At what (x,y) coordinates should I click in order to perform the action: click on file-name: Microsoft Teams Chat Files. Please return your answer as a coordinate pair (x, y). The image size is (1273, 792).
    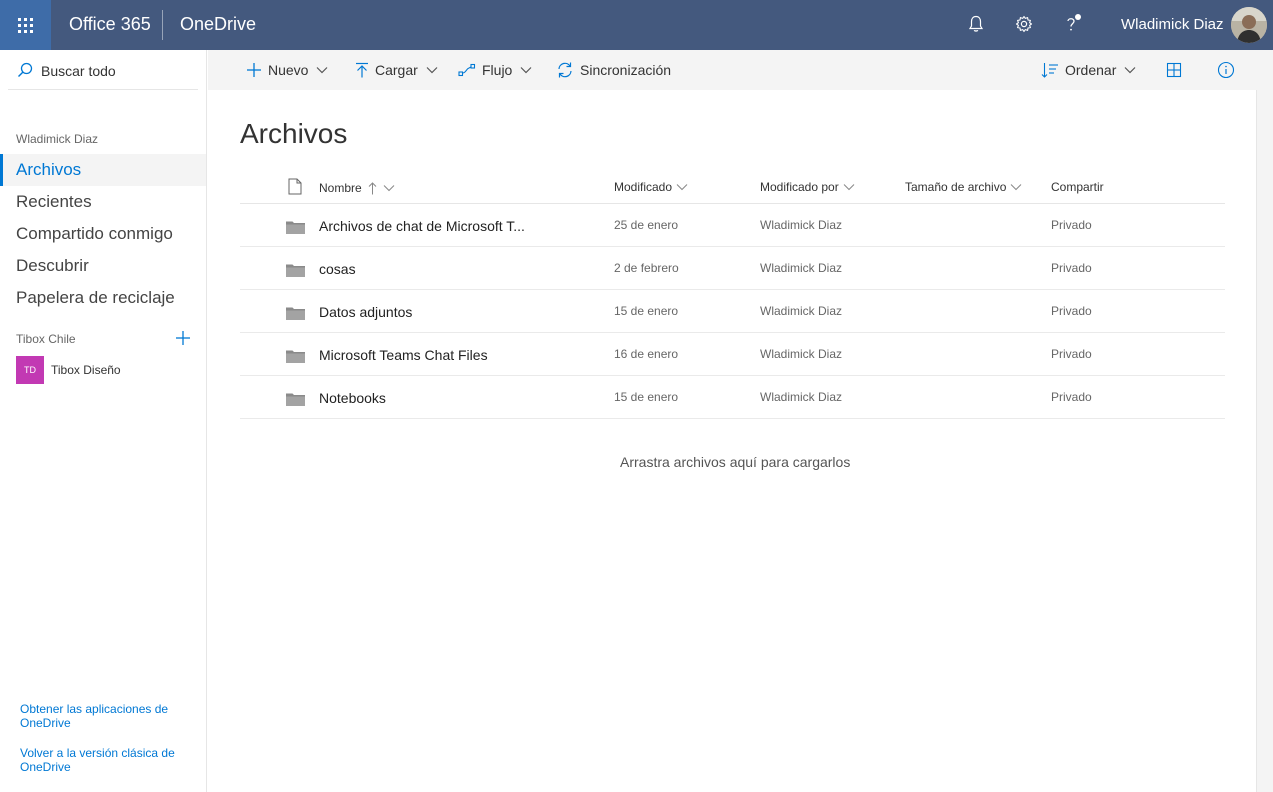
    Looking at the image, I should click on (403, 355).